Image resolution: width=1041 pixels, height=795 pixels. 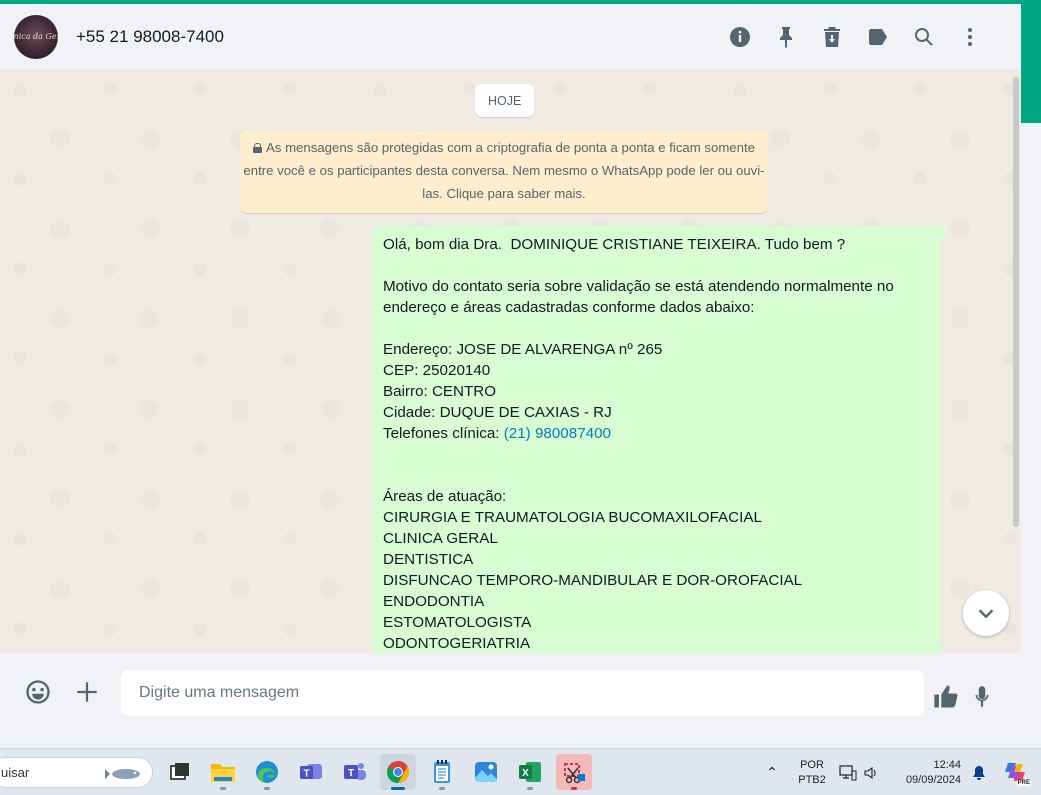 I want to click on avatar: Clínica da Gente, so click(x=36, y=36).